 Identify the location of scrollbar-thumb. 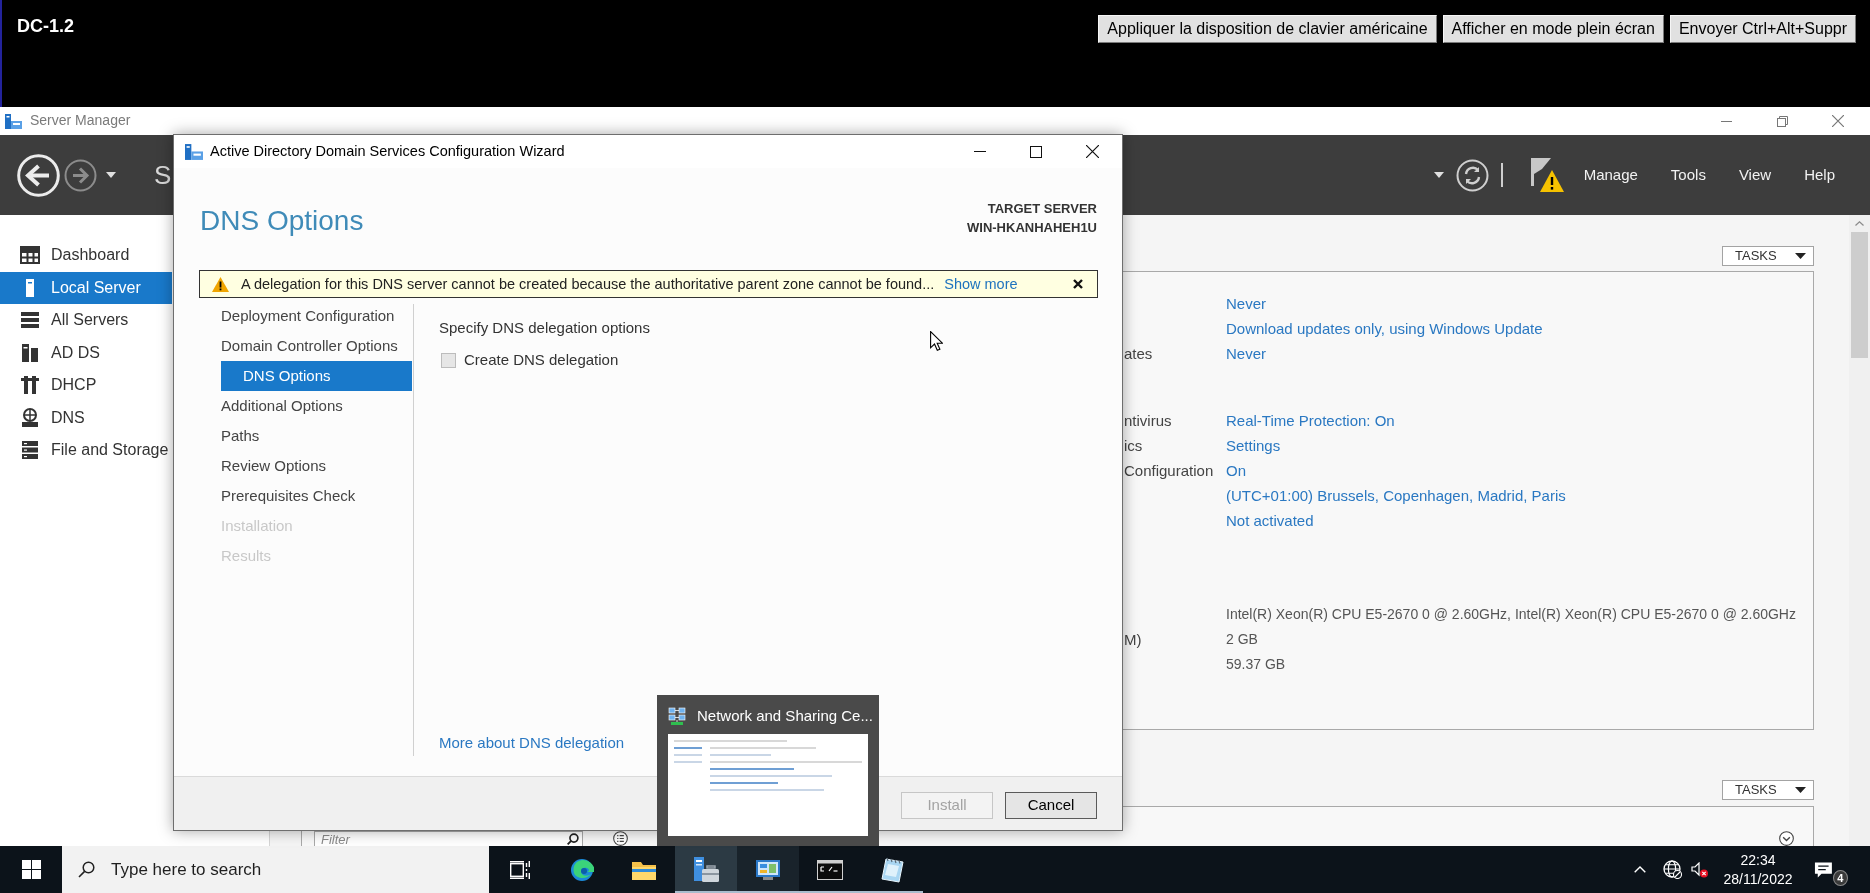
(1859, 295).